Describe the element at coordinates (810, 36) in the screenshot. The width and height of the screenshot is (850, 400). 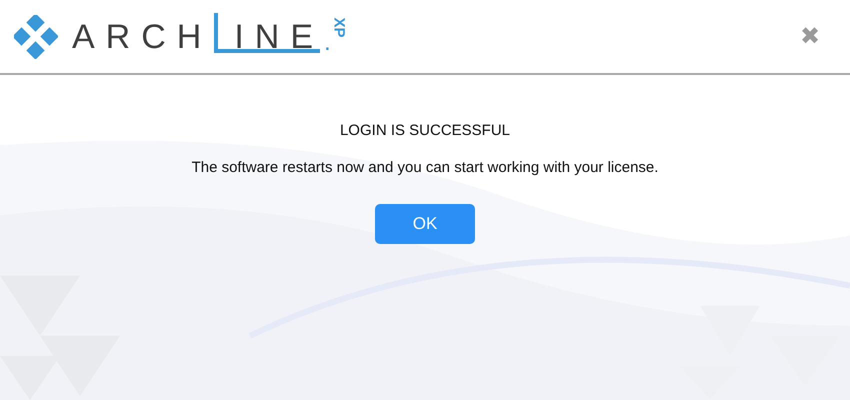
I see `close-button: ✖` at that location.